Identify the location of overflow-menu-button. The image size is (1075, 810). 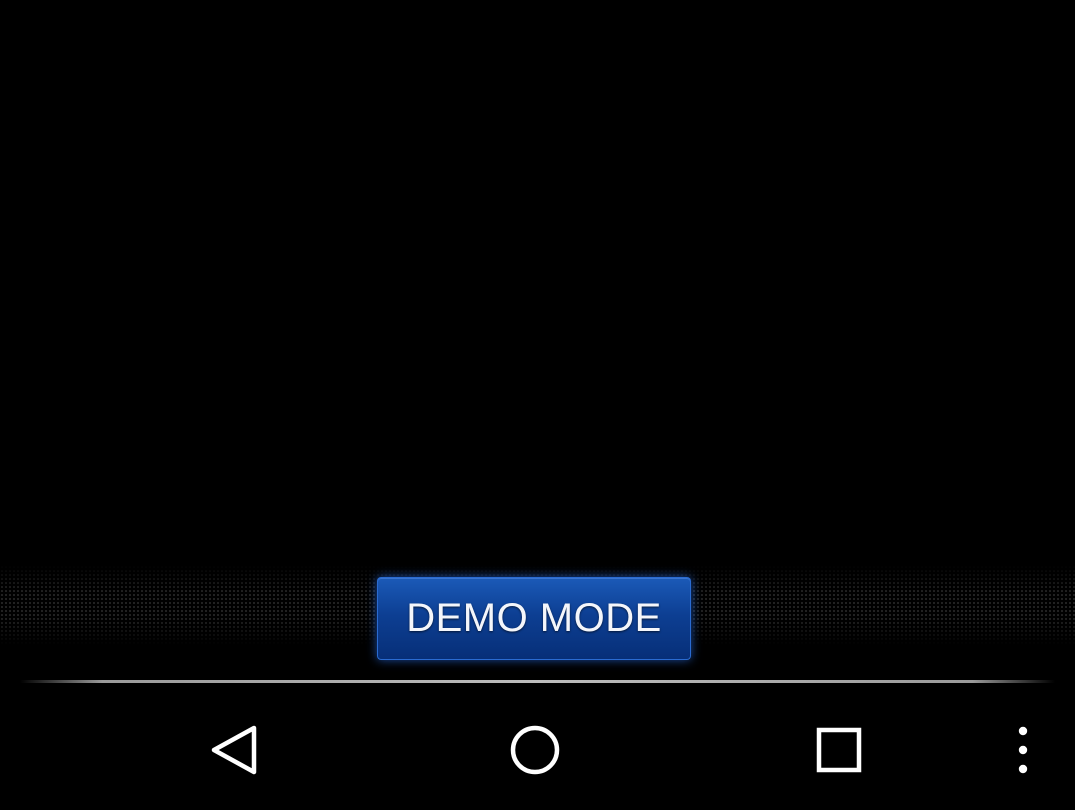
(1022, 750).